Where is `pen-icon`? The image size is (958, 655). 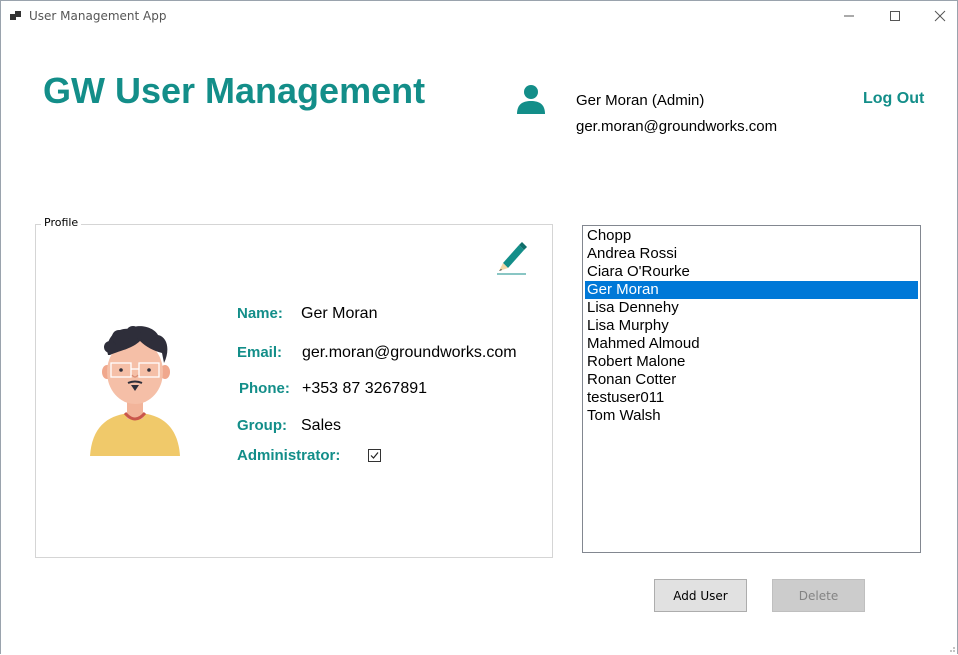 pen-icon is located at coordinates (511, 258).